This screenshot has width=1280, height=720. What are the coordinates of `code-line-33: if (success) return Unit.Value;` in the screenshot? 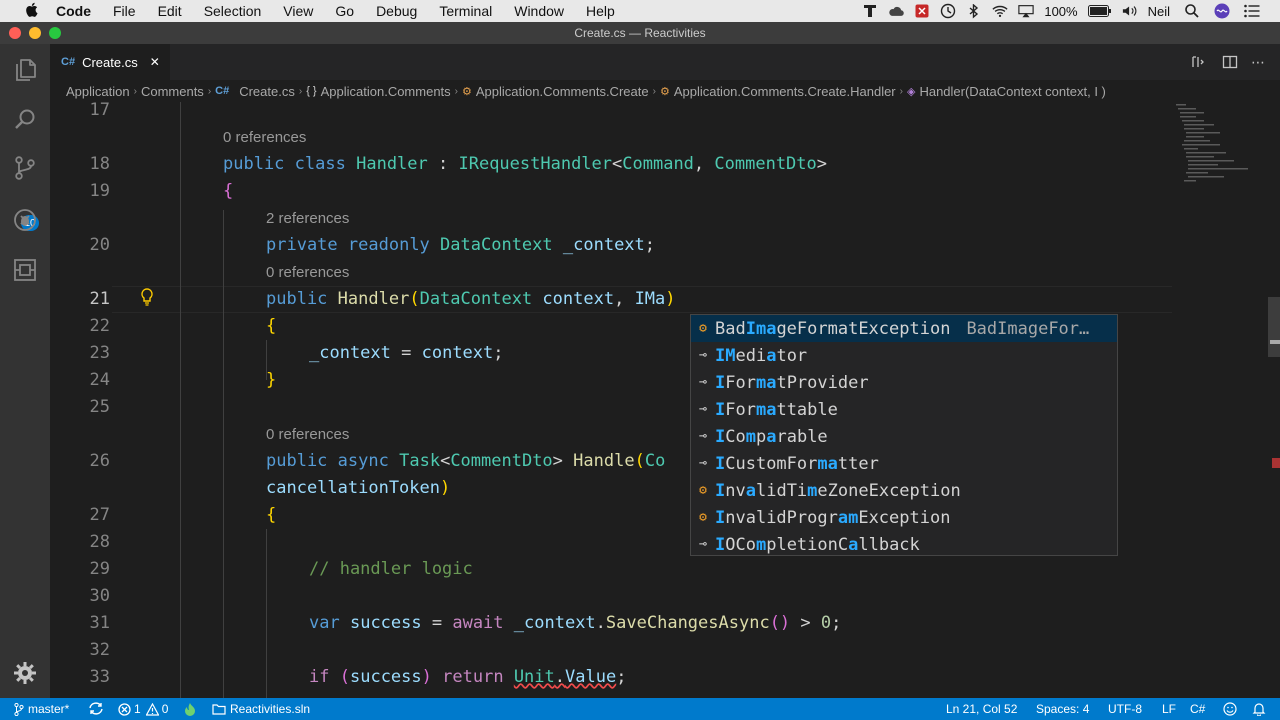 It's located at (468, 677).